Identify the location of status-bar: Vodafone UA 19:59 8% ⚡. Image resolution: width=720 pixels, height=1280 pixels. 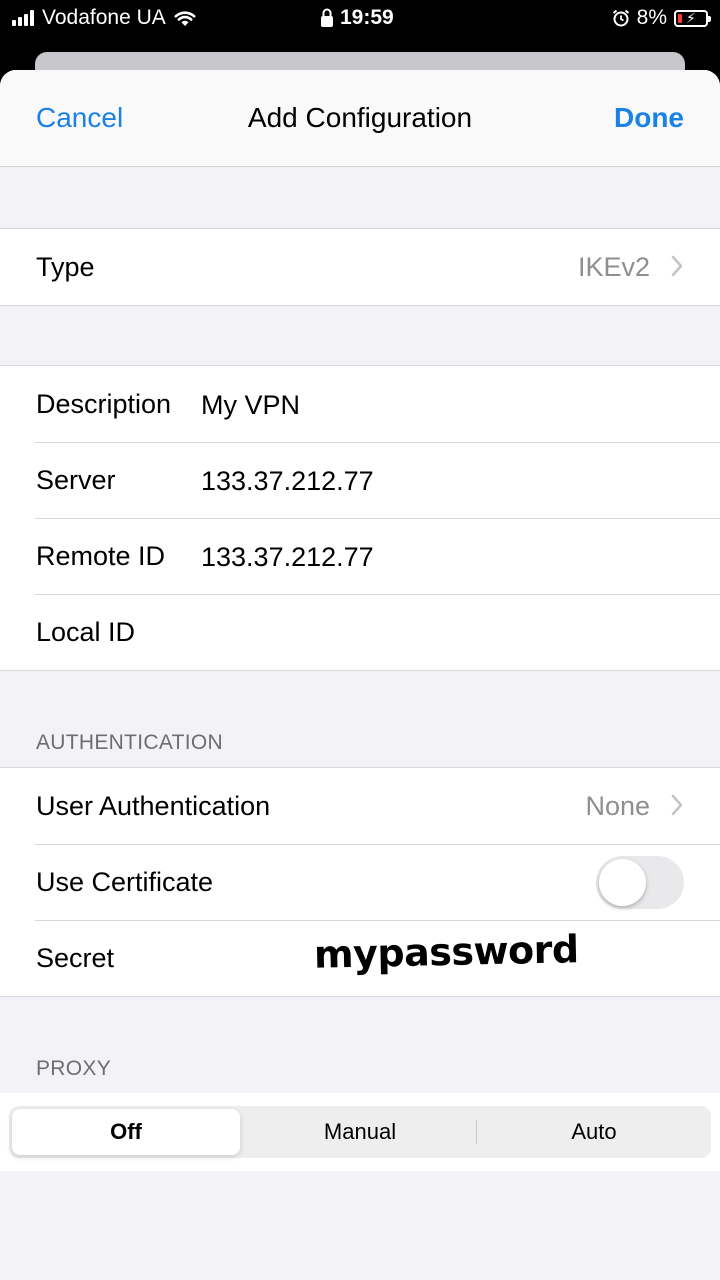
(360, 18).